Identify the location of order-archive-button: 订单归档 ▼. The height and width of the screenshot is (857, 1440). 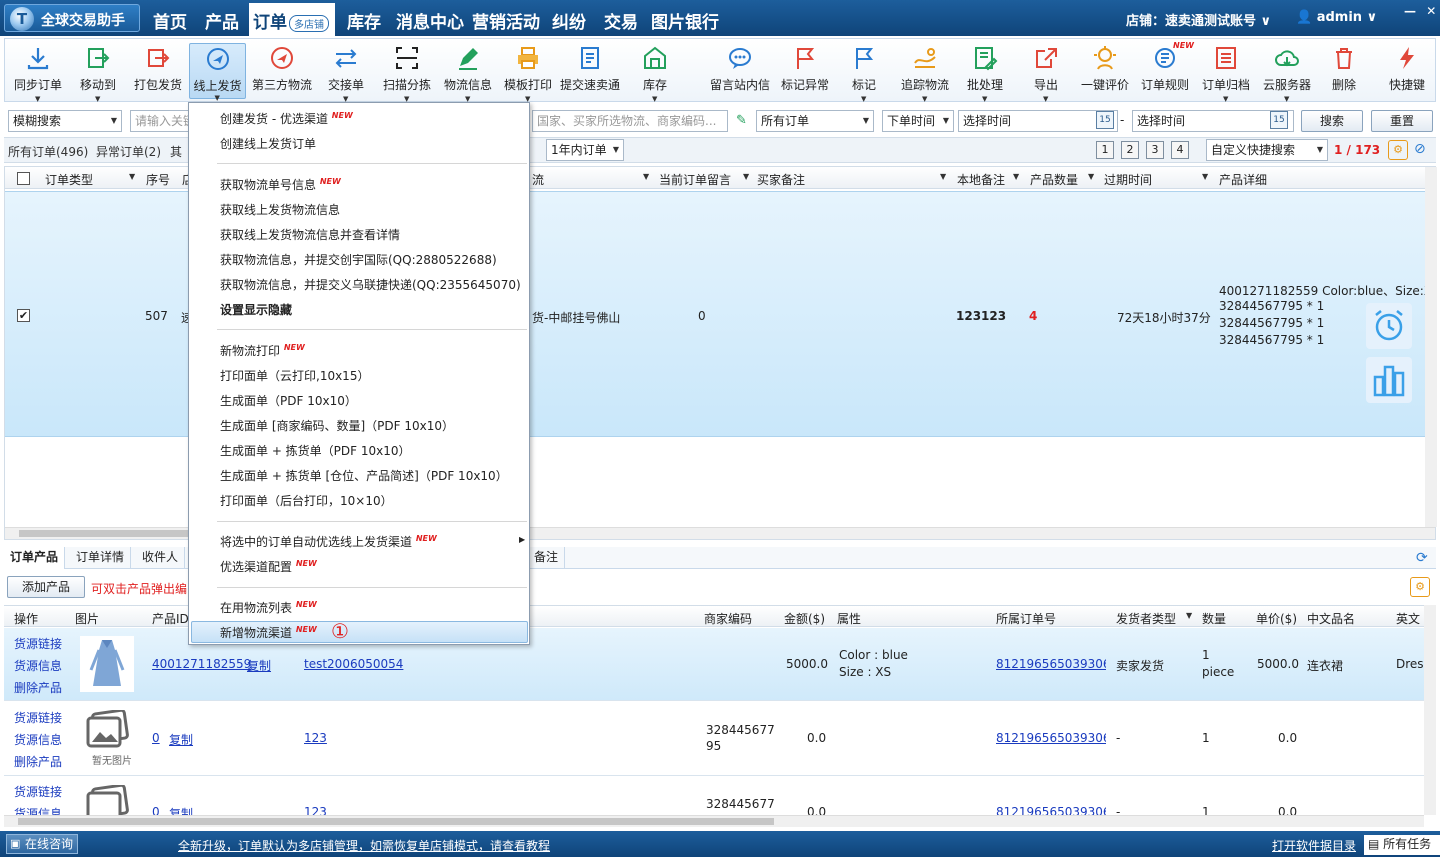
(1226, 73).